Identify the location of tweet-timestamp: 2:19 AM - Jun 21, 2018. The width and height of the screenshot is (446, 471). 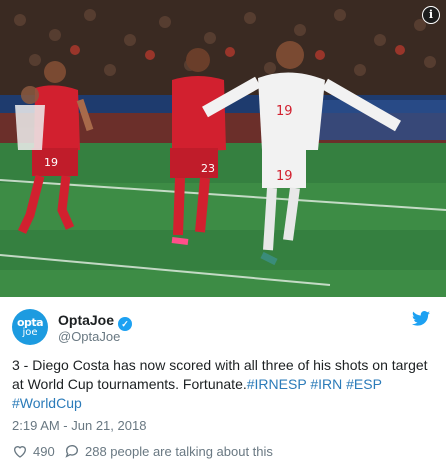
(79, 425).